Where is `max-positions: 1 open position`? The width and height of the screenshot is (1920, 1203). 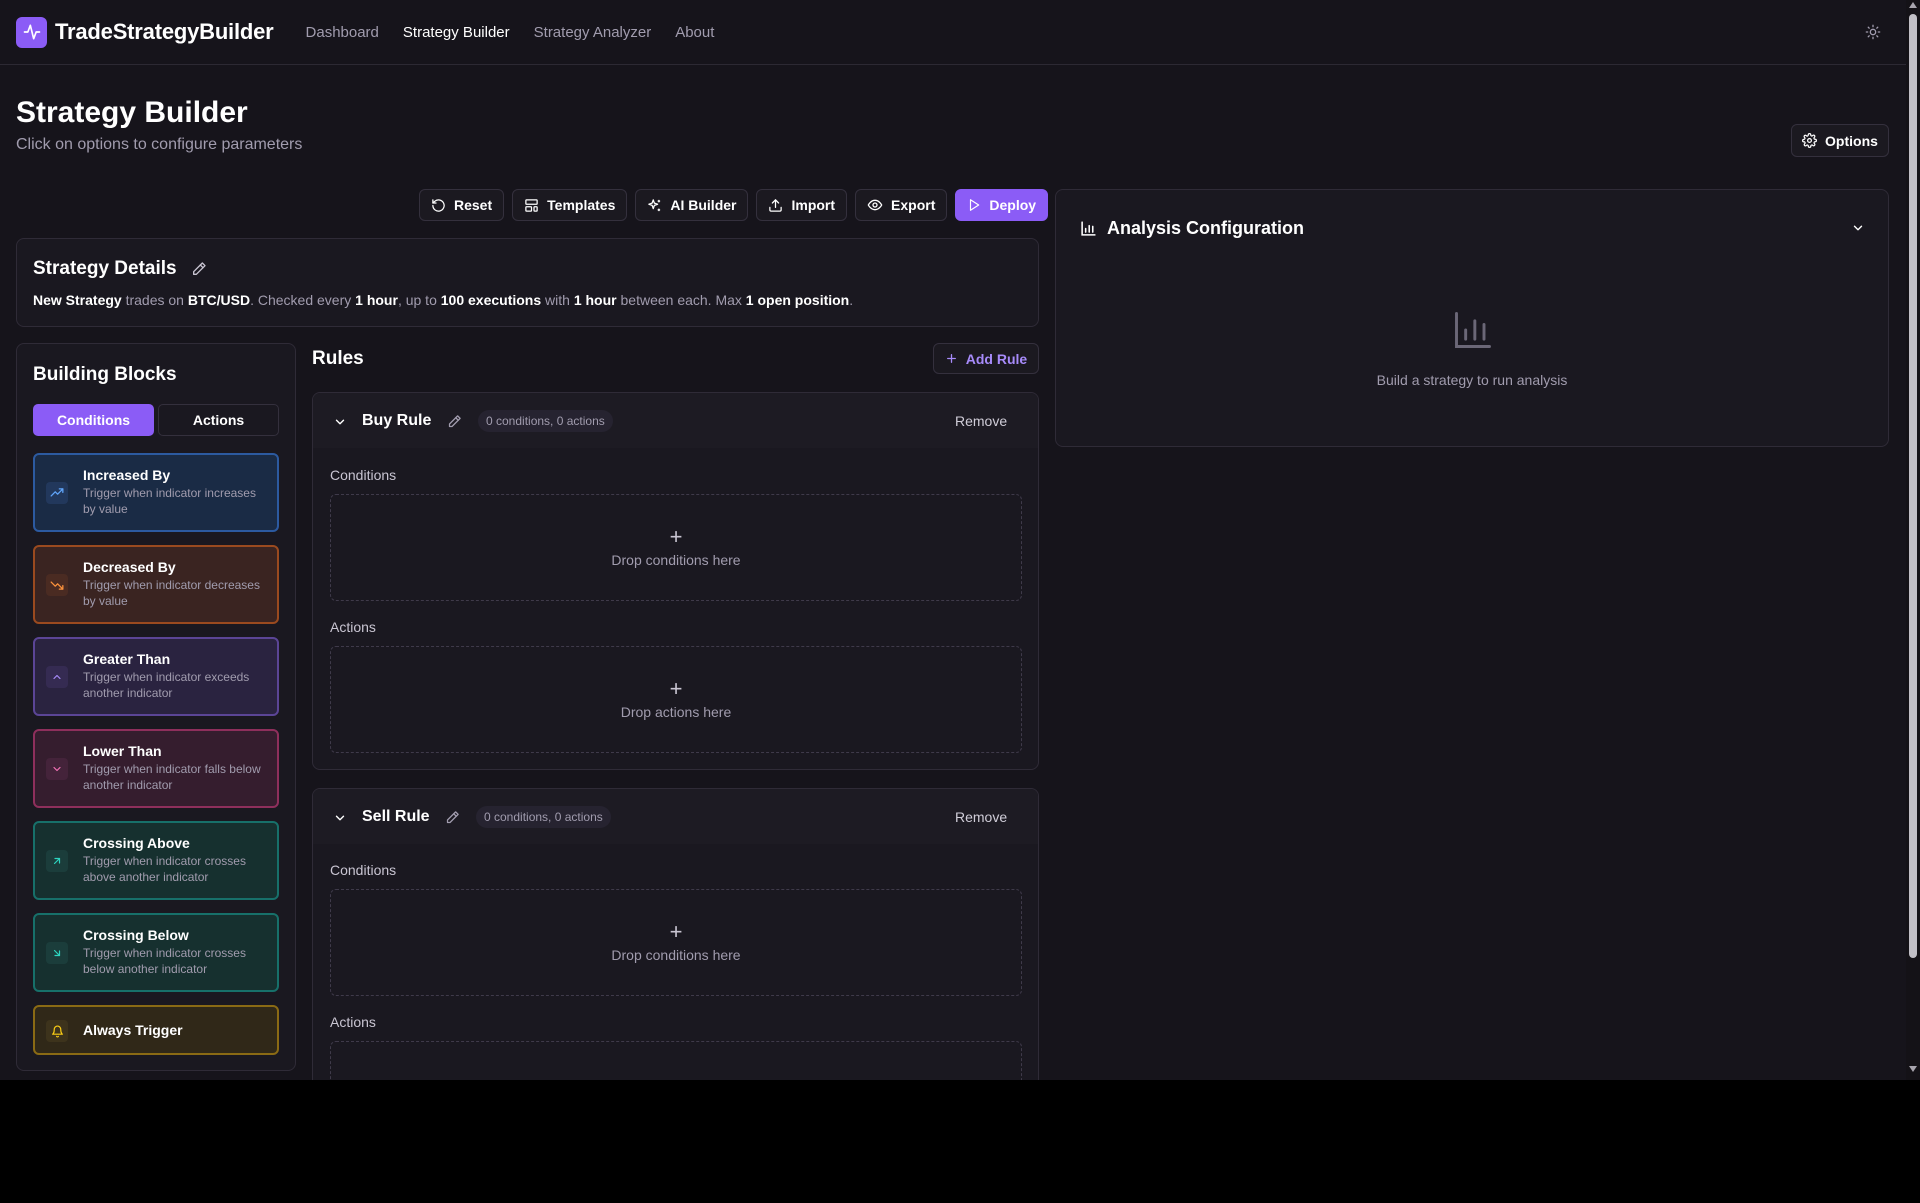
max-positions: 1 open position is located at coordinates (797, 300).